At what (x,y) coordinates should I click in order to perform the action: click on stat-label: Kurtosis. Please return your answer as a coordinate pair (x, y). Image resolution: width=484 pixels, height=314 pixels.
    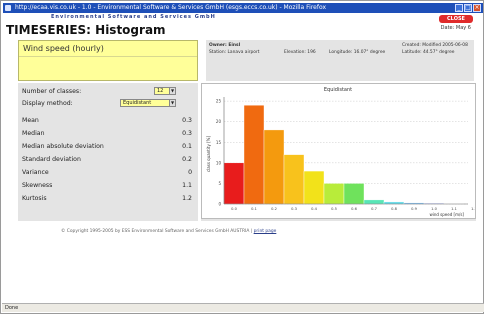
    Looking at the image, I should click on (34, 198).